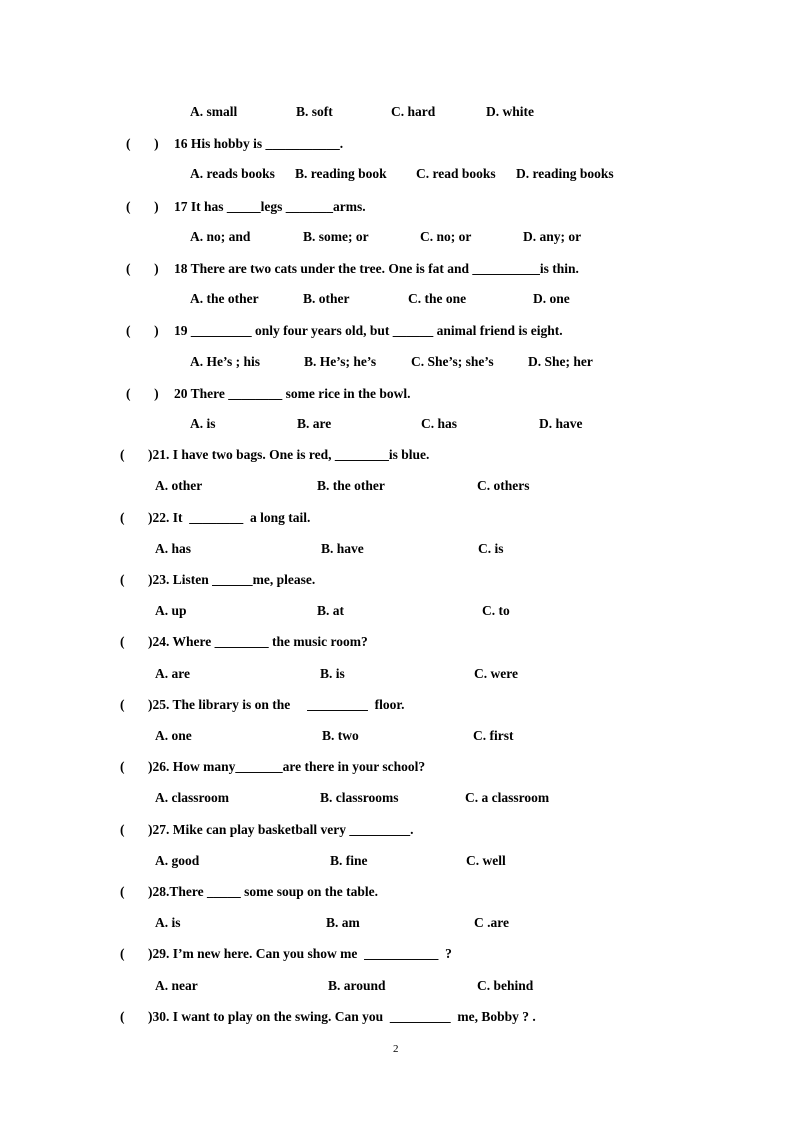 The width and height of the screenshot is (794, 1123). What do you see at coordinates (496, 673) in the screenshot?
I see `option: C. were` at bounding box center [496, 673].